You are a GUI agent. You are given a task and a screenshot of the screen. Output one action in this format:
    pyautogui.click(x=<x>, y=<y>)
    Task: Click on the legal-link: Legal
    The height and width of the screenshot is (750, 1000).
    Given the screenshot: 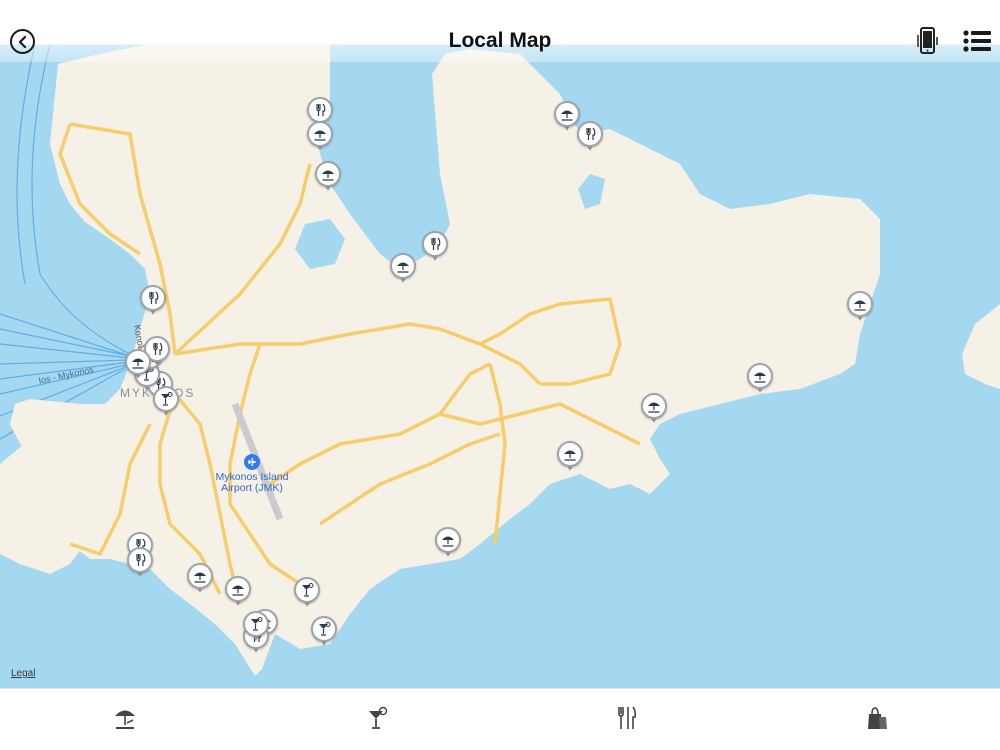 What is the action you would take?
    pyautogui.click(x=23, y=673)
    